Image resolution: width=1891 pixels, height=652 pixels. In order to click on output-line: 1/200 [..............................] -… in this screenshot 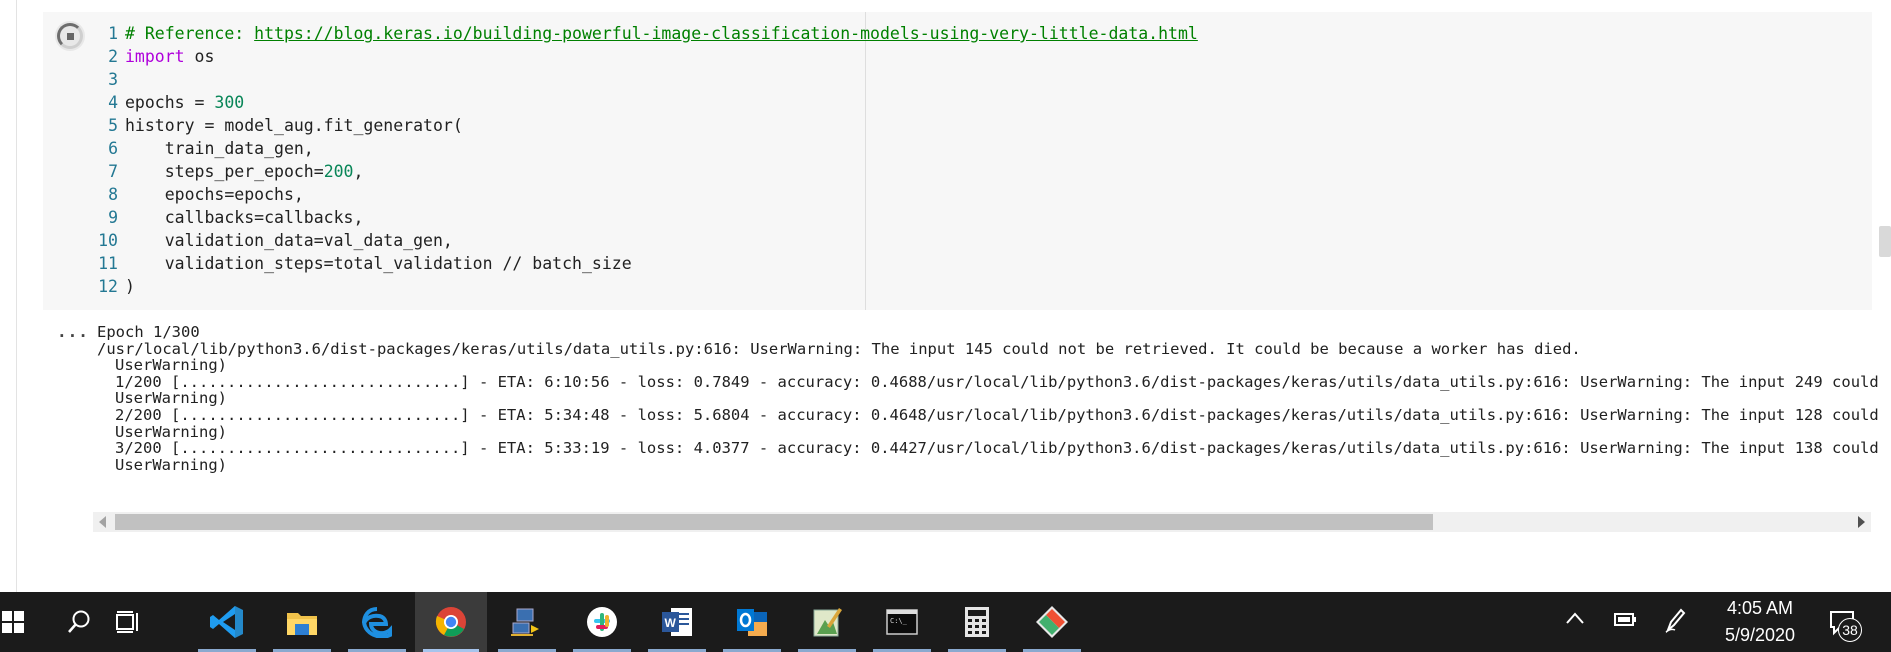, I will do `click(997, 381)`.